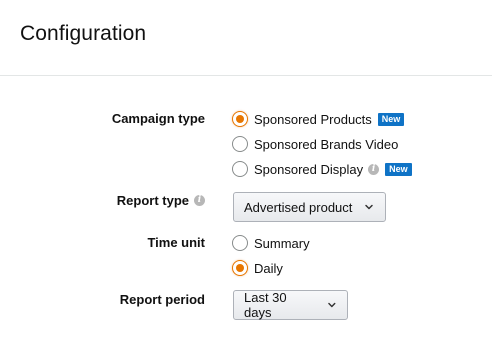 The width and height of the screenshot is (492, 346). What do you see at coordinates (265, 305) in the screenshot?
I see `report-period-value: Last 30 days` at bounding box center [265, 305].